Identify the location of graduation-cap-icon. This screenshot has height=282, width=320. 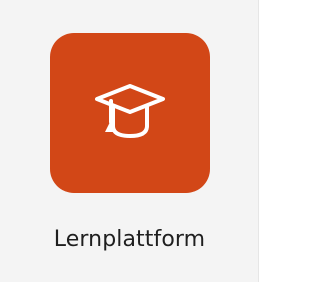
(130, 113).